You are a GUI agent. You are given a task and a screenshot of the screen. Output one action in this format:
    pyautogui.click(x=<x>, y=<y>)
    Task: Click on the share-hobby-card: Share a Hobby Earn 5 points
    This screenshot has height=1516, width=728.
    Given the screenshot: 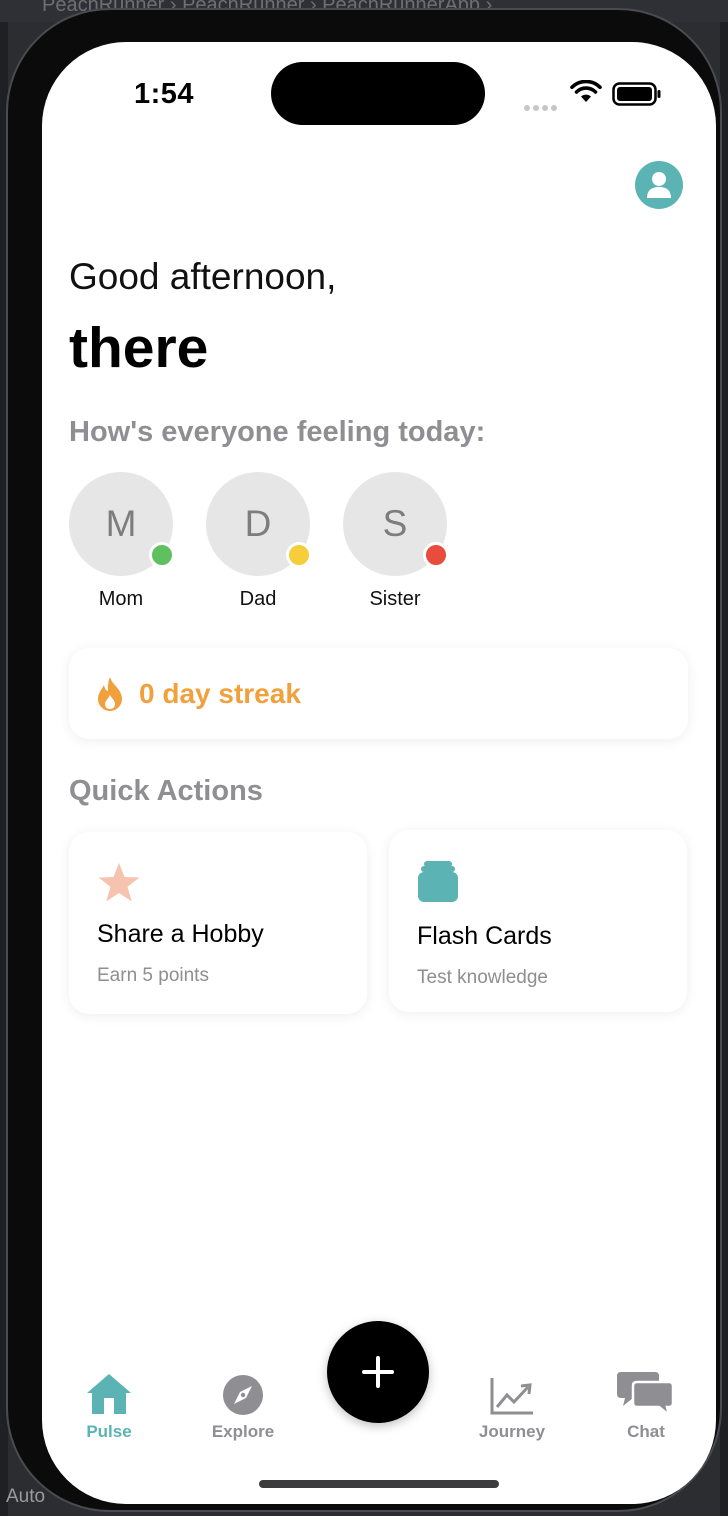 What is the action you would take?
    pyautogui.click(x=218, y=923)
    